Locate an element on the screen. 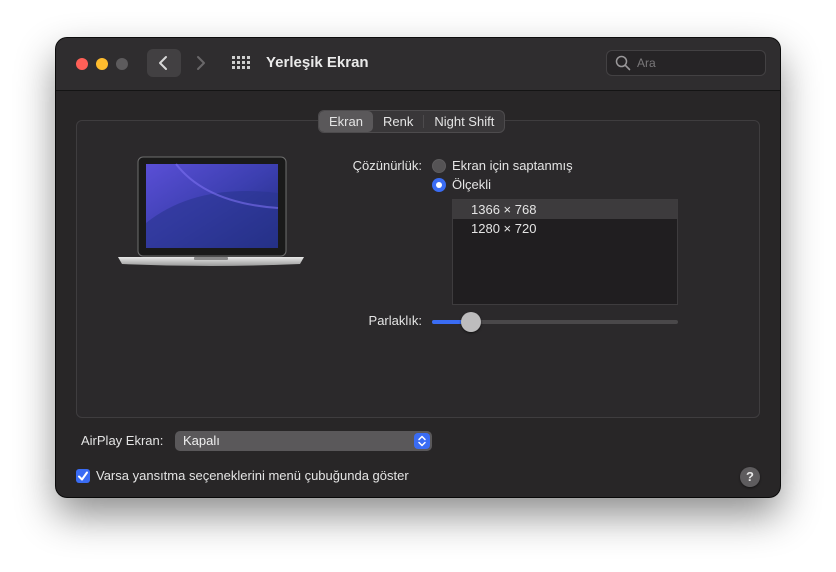  radio-default-label: Ekran için saptanmış is located at coordinates (512, 165).